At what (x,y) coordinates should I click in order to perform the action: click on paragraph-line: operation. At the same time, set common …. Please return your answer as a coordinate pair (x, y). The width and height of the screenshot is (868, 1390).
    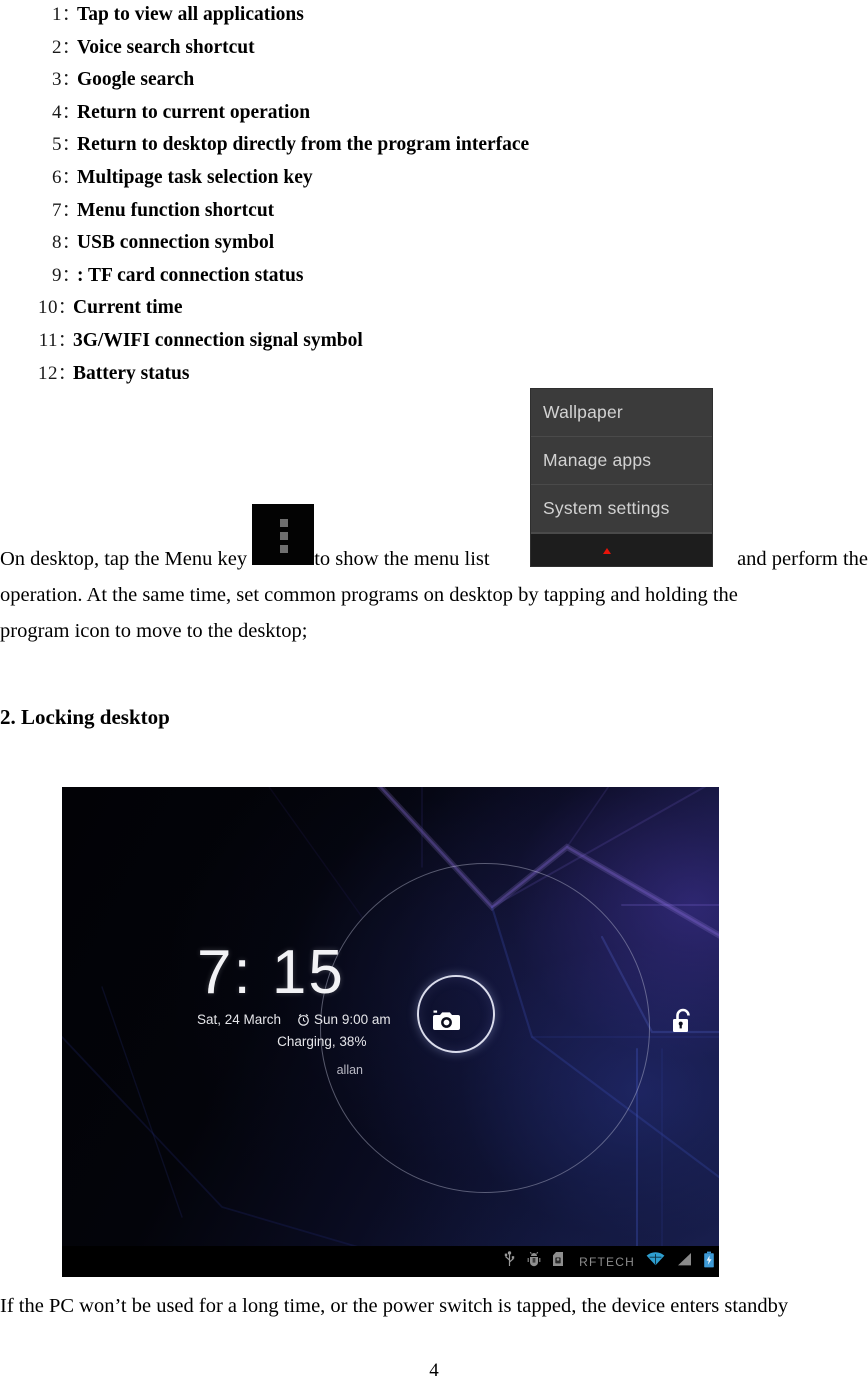
    Looking at the image, I should click on (369, 595).